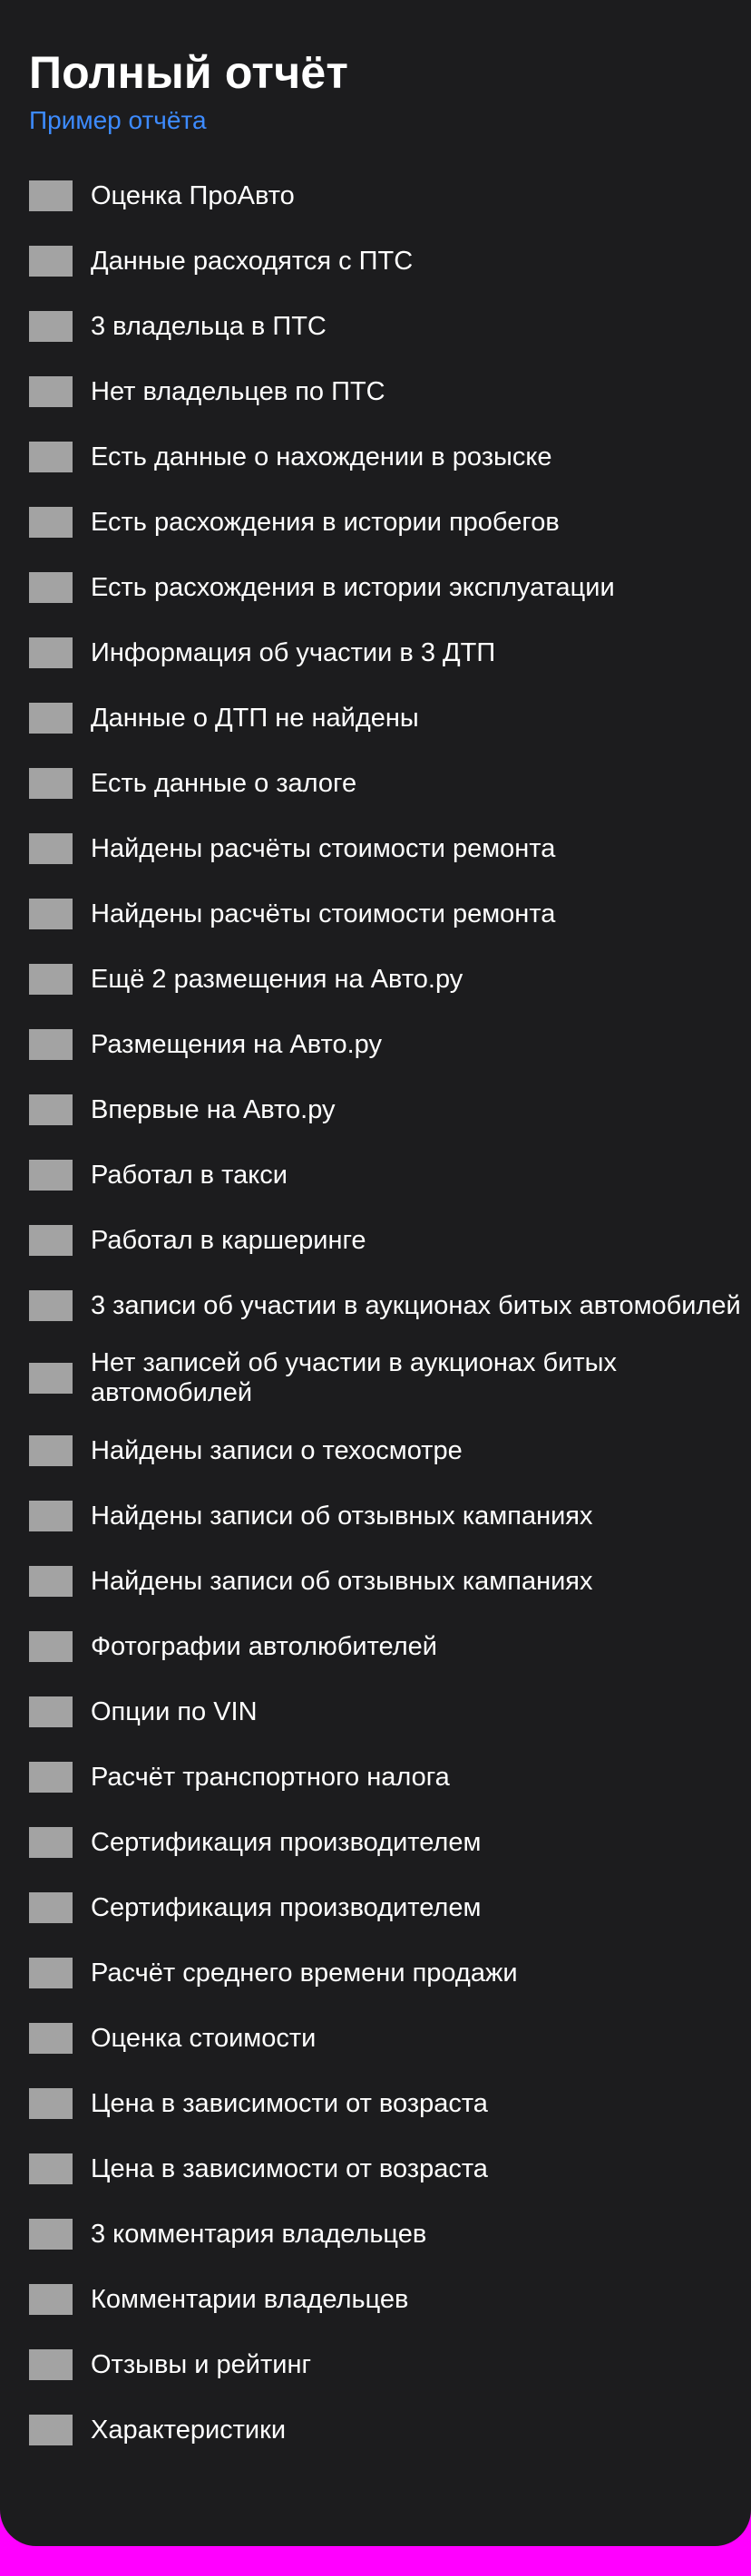 The height and width of the screenshot is (2576, 751). What do you see at coordinates (321, 456) in the screenshot?
I see `report-item-label: Есть данные о нахождении в розыске` at bounding box center [321, 456].